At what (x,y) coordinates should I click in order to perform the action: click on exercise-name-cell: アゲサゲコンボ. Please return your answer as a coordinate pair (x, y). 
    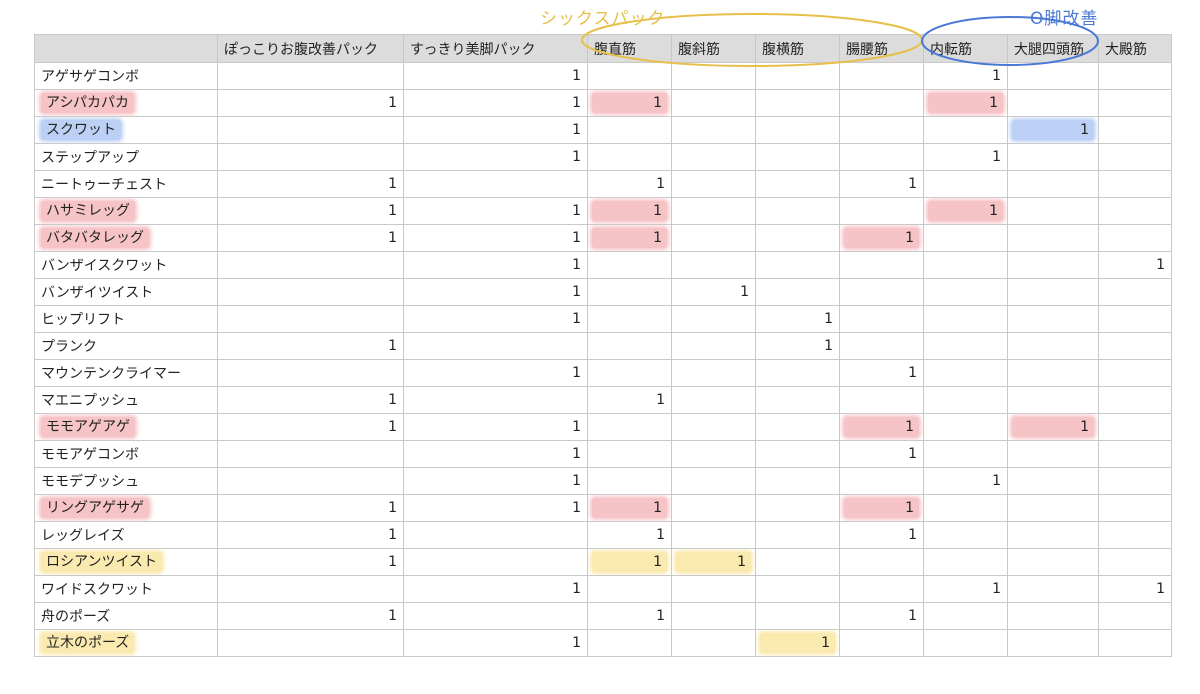
    Looking at the image, I should click on (126, 76).